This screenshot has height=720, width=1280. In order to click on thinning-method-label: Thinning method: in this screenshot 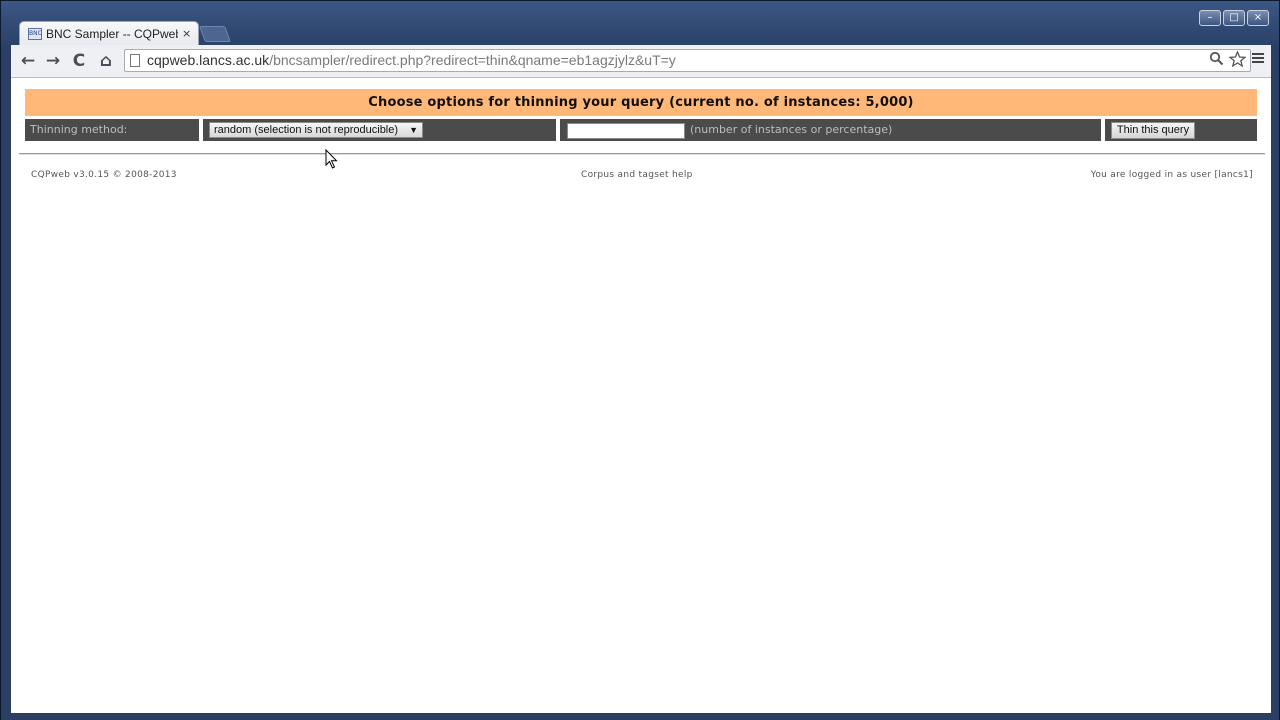, I will do `click(112, 130)`.